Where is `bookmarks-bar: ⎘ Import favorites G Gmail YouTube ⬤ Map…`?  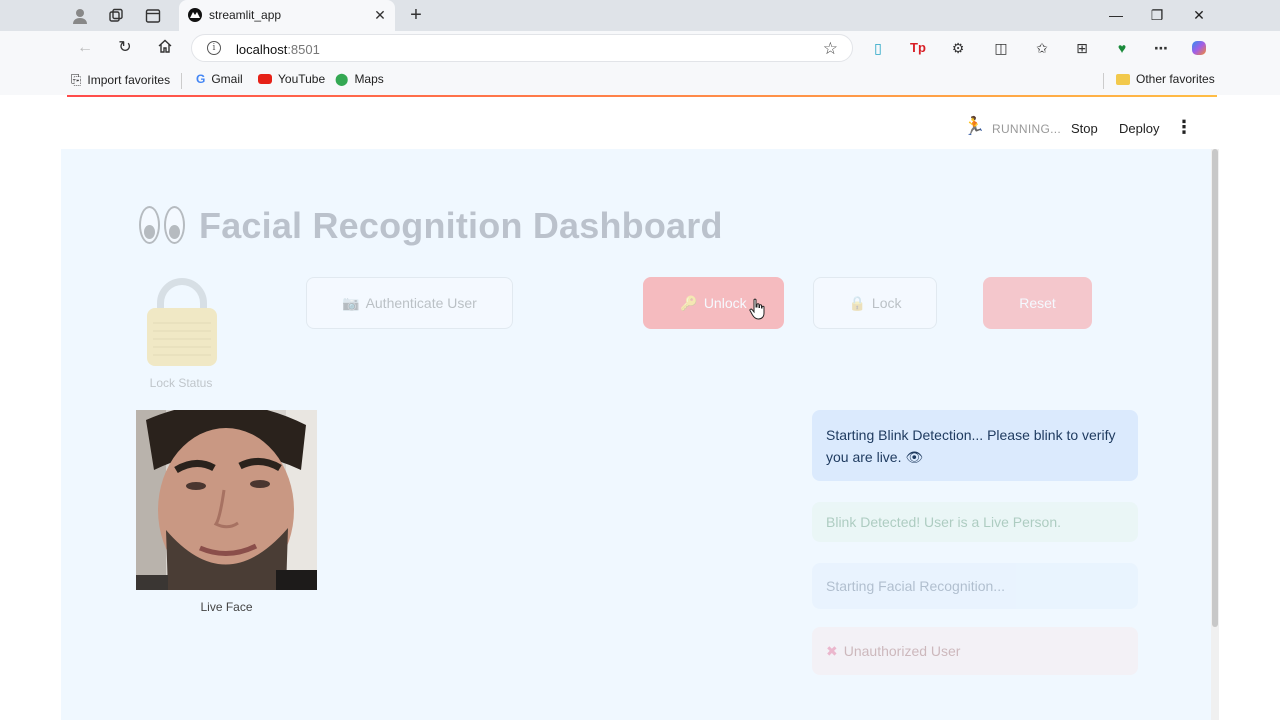
bookmarks-bar: ⎘ Import favorites G Gmail YouTube ⬤ Map… is located at coordinates (640, 80).